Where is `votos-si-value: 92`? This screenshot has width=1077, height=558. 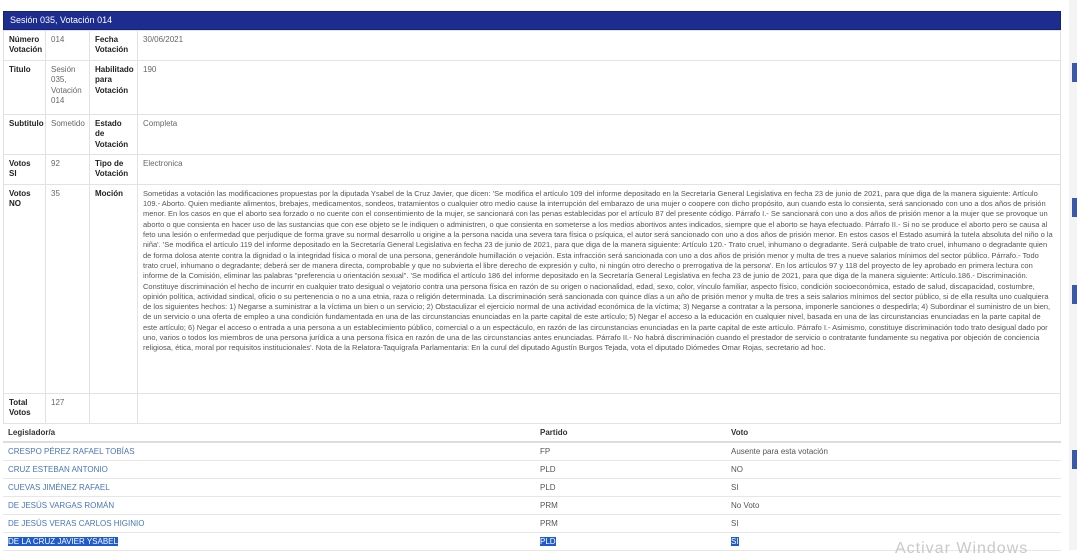 votos-si-value: 92 is located at coordinates (67, 169).